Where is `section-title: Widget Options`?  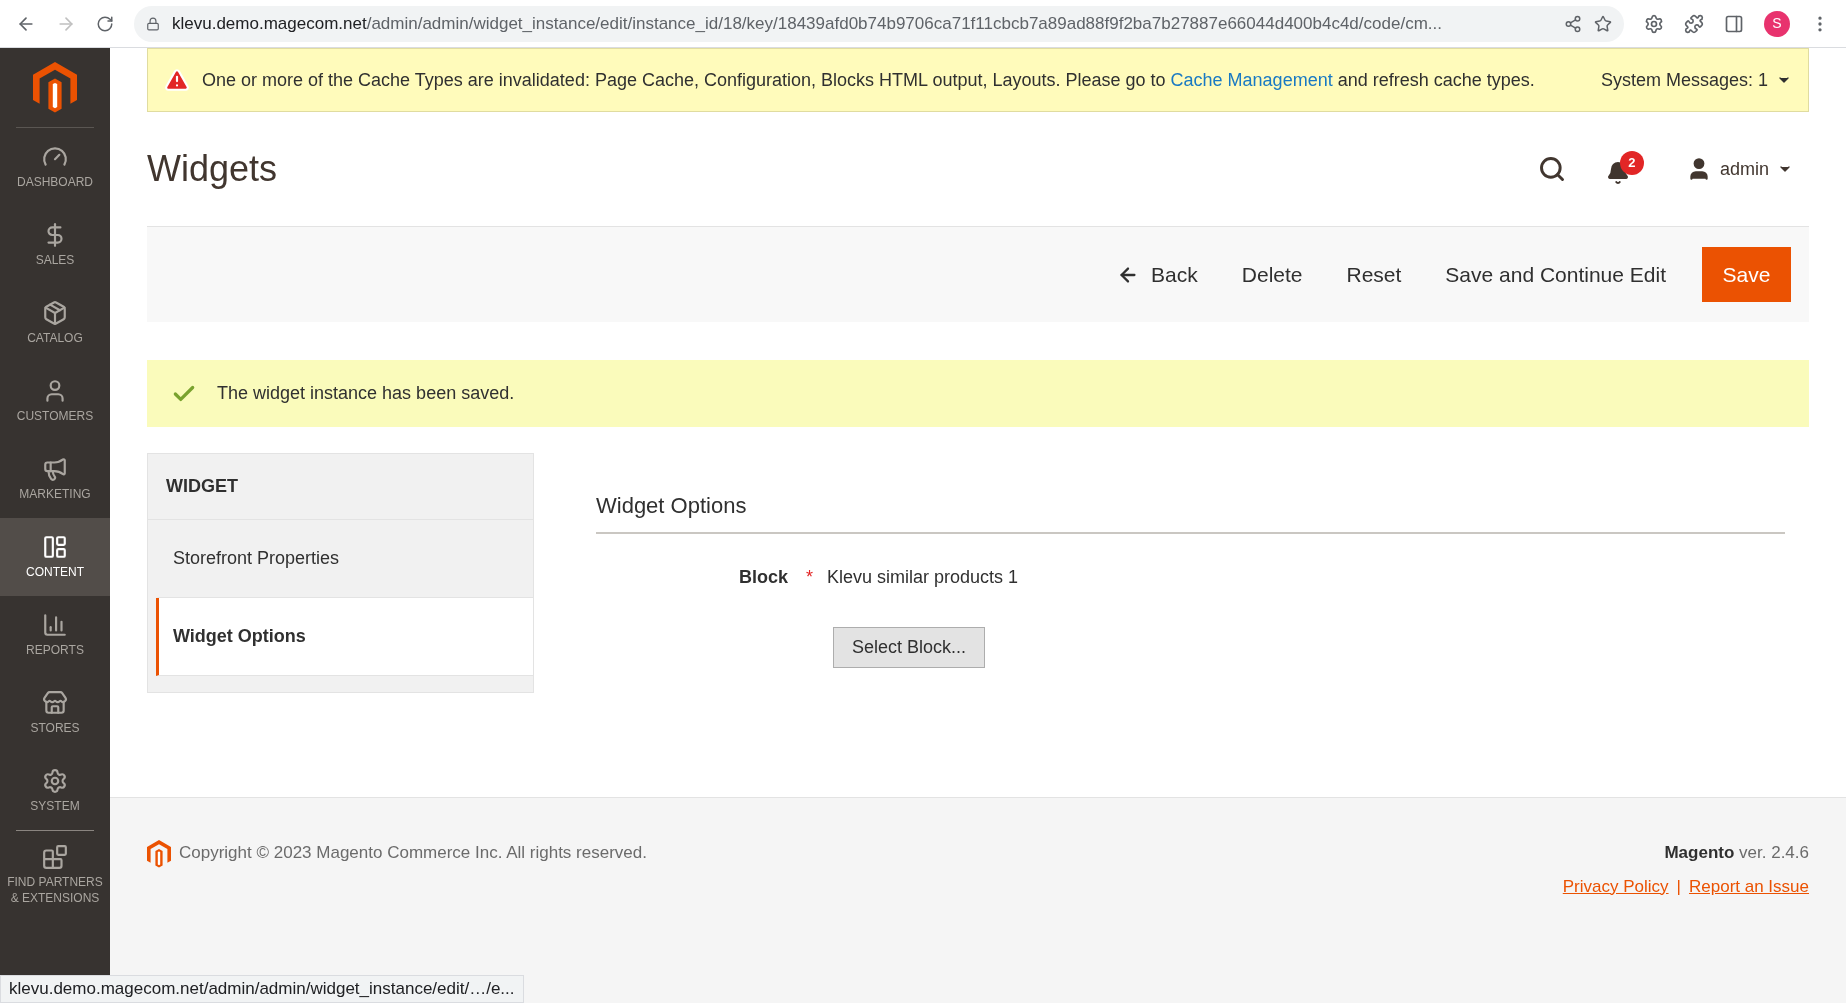 section-title: Widget Options is located at coordinates (1190, 511).